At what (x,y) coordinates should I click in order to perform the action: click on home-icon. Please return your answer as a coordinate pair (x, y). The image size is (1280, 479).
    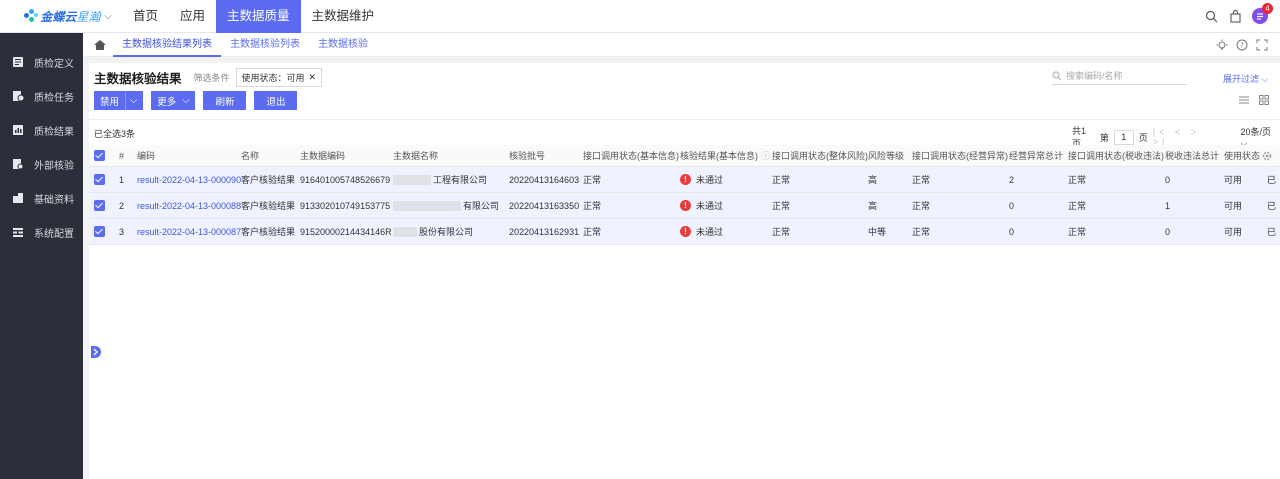
    Looking at the image, I should click on (100, 45).